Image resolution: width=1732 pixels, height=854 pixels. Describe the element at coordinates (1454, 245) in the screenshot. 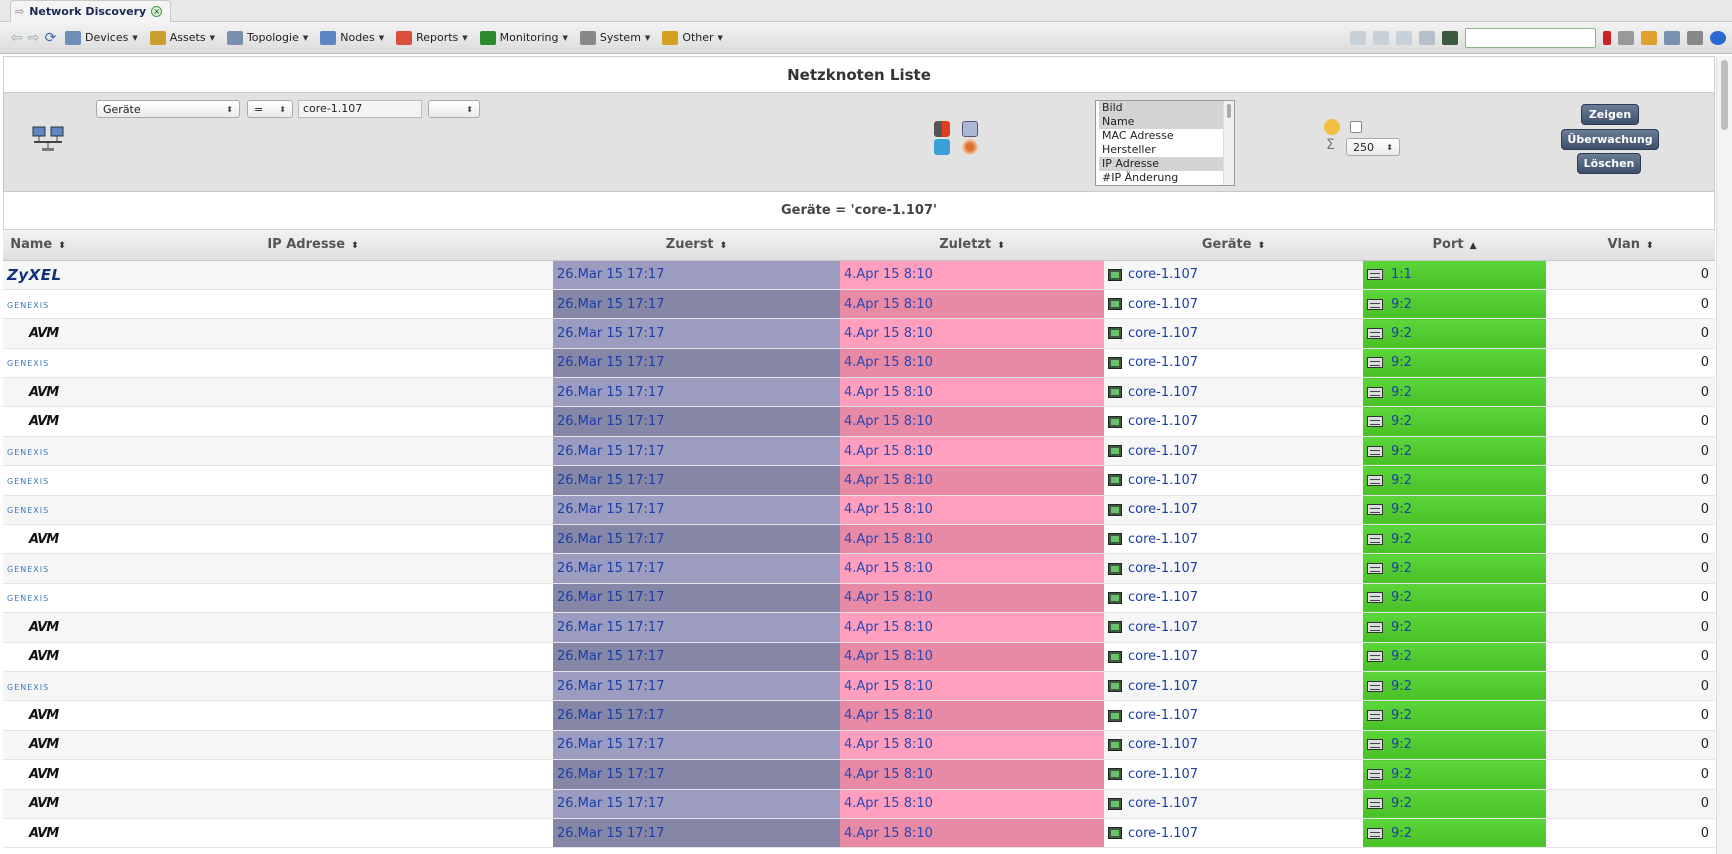

I see `column-header-5: Port ▲` at that location.